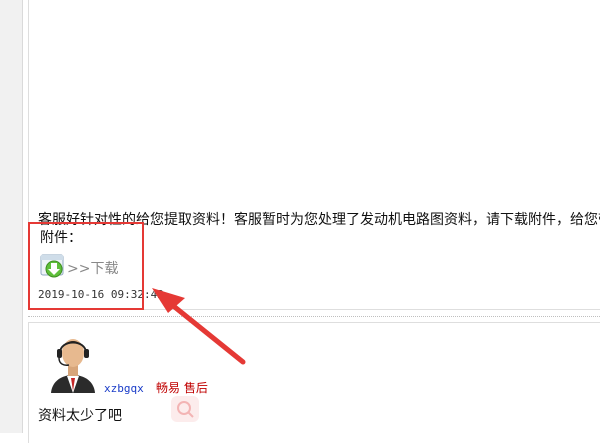 This screenshot has height=443, width=600. I want to click on reply-team-label: 畅易 售后, so click(182, 388).